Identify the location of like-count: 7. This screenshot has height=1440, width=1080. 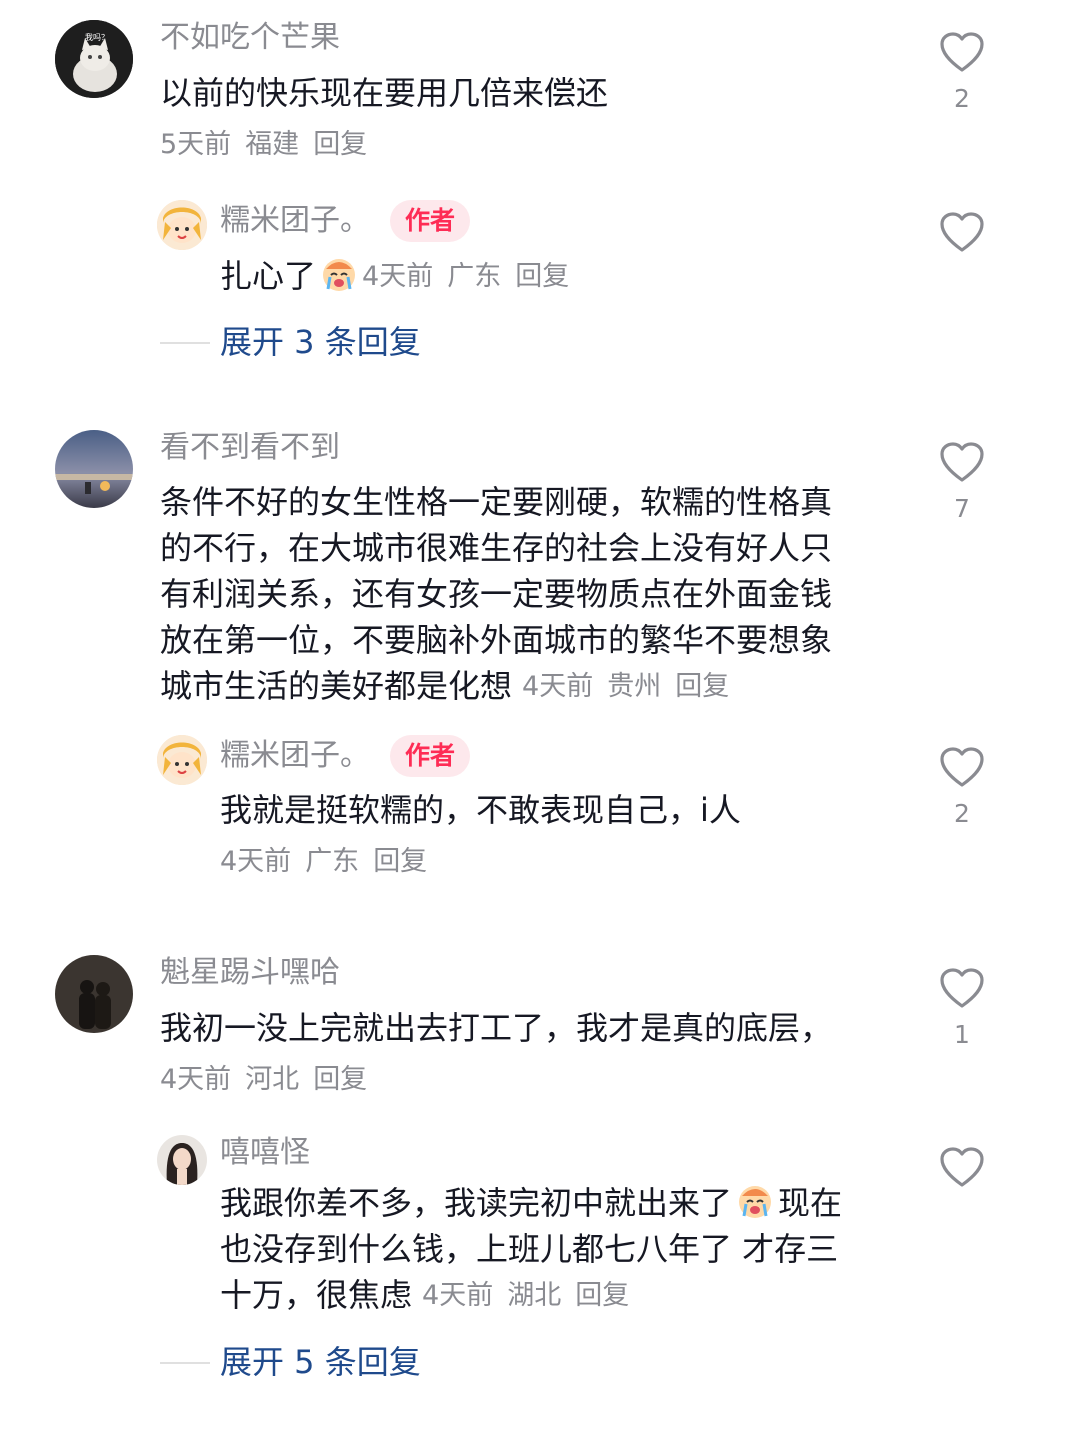
(962, 508).